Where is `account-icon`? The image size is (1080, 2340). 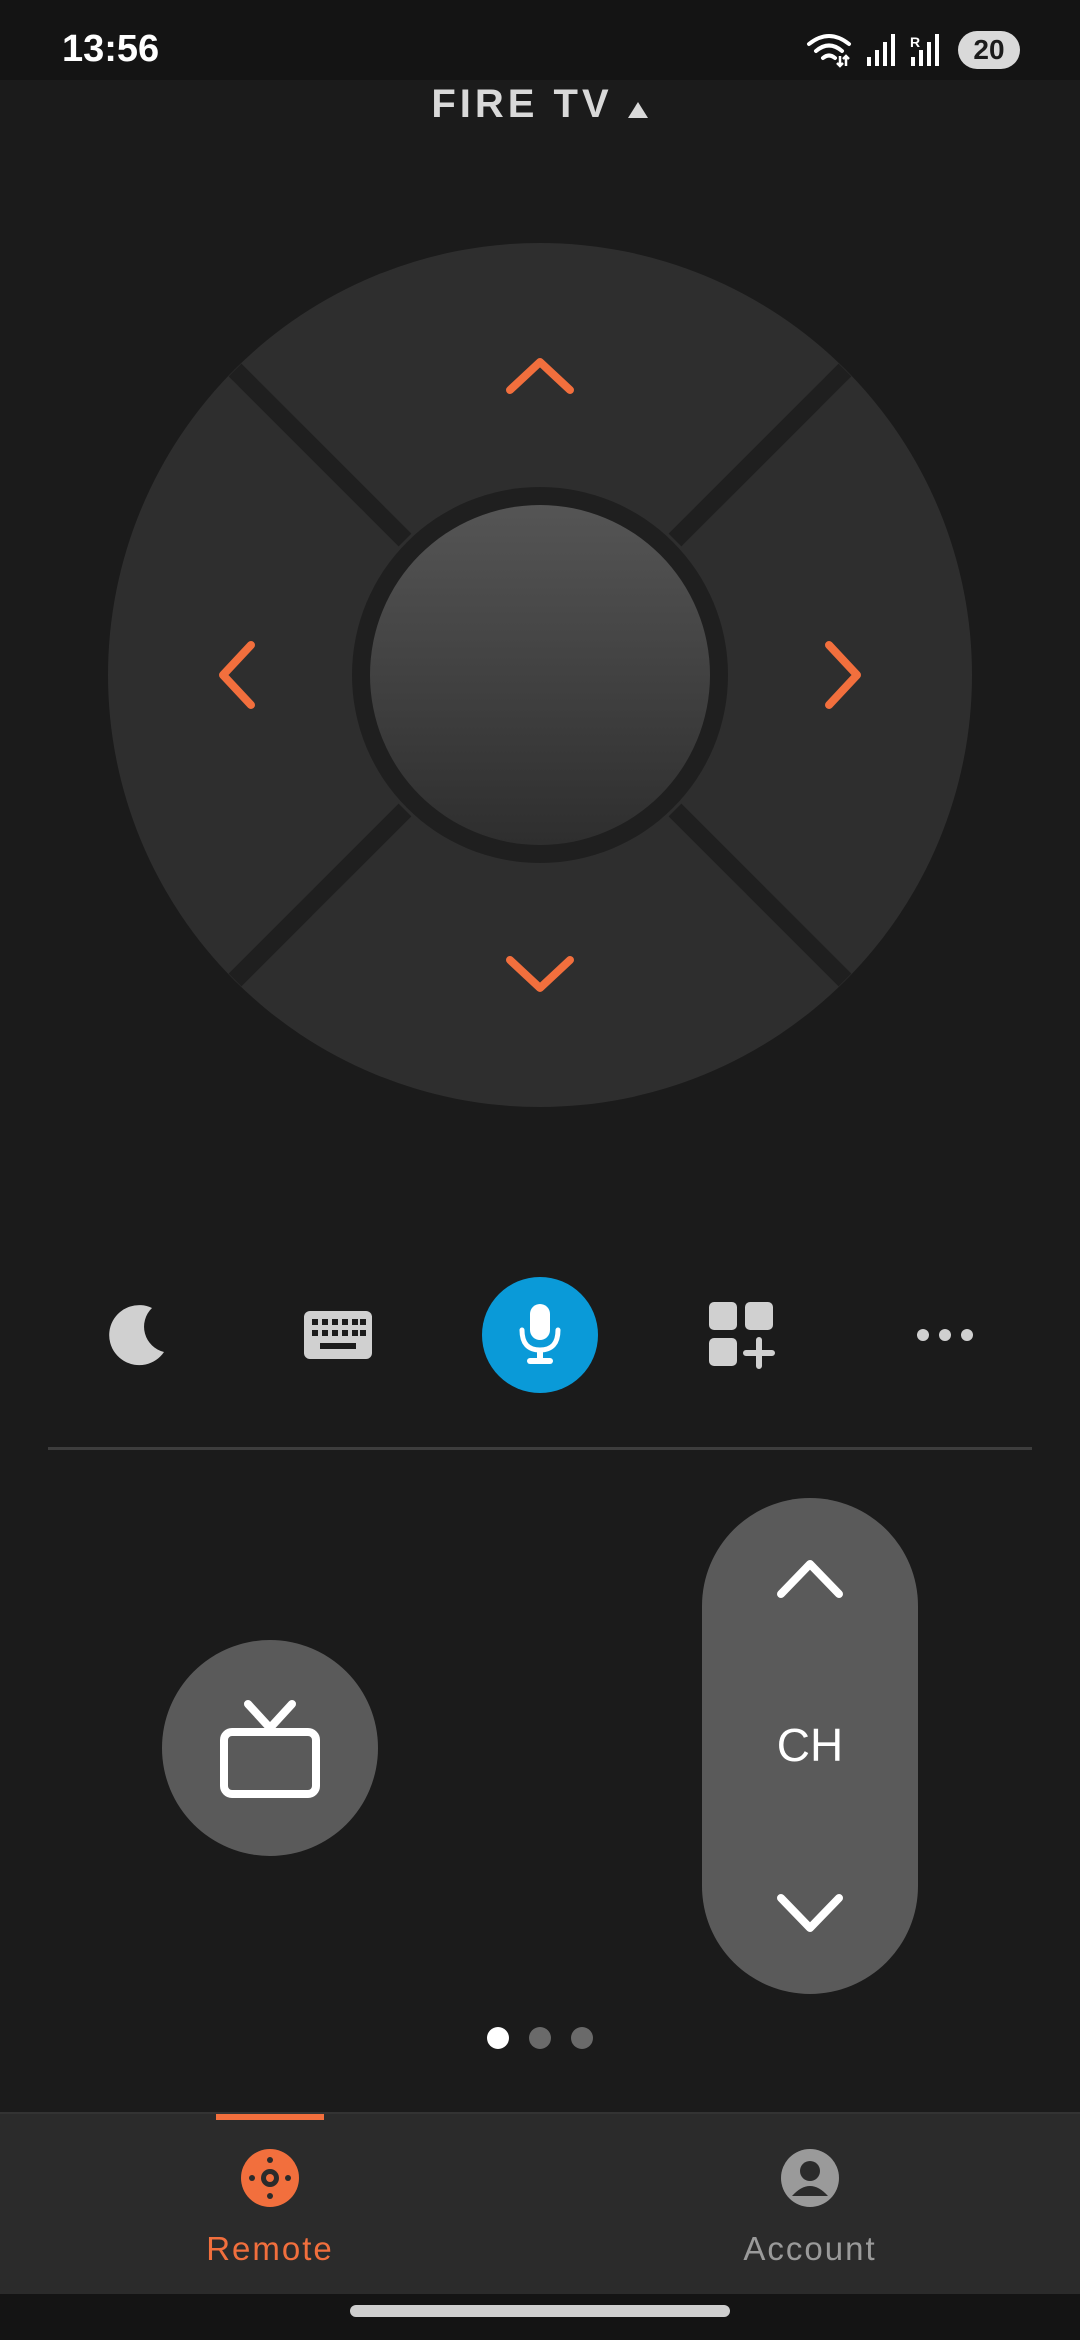 account-icon is located at coordinates (810, 2178).